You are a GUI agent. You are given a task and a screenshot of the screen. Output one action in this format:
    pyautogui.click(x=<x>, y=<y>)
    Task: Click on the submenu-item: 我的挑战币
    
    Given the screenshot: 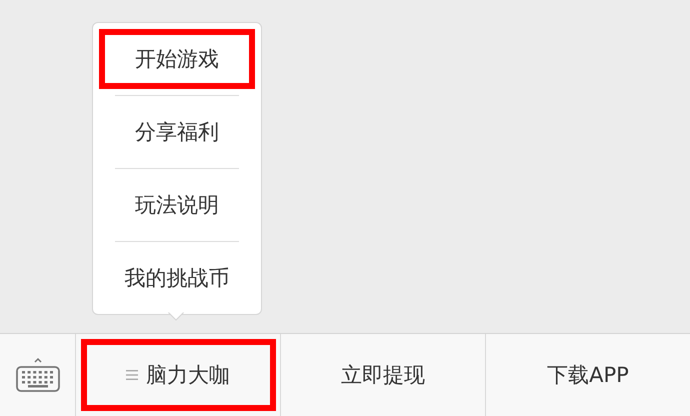 What is the action you would take?
    pyautogui.click(x=177, y=278)
    